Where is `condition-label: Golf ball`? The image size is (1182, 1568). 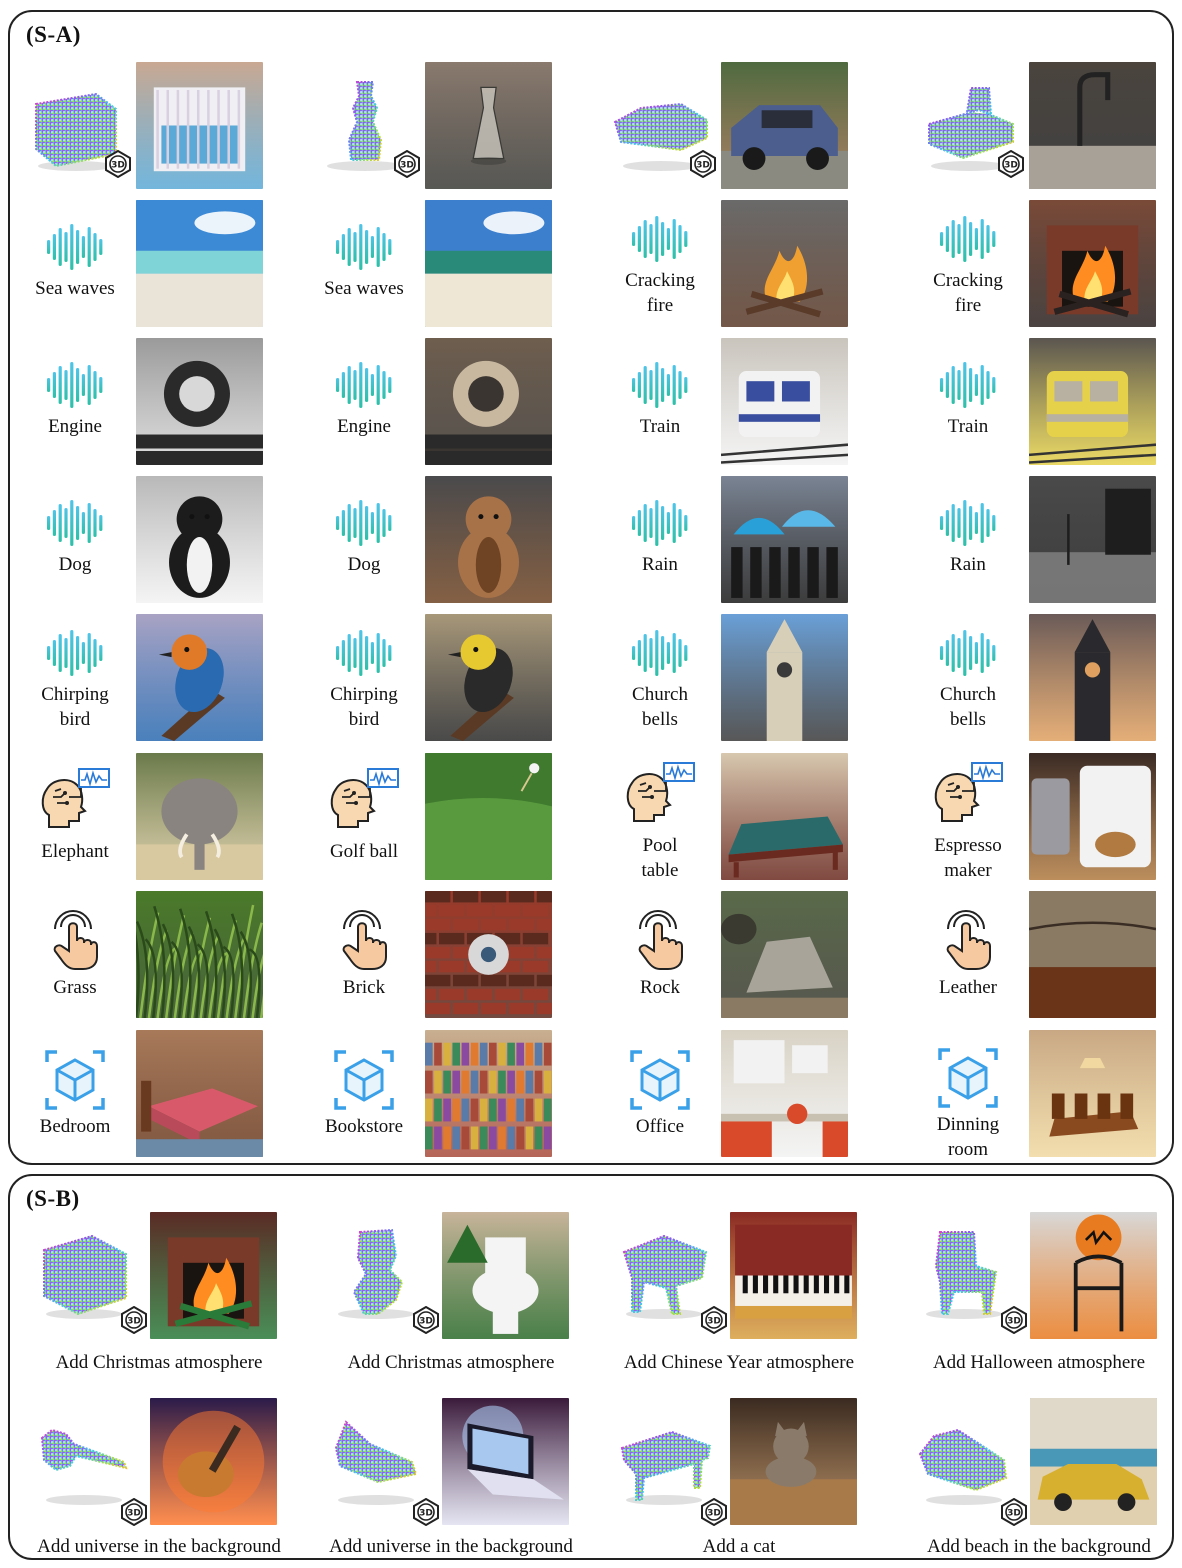
condition-label: Golf ball is located at coordinates (364, 851).